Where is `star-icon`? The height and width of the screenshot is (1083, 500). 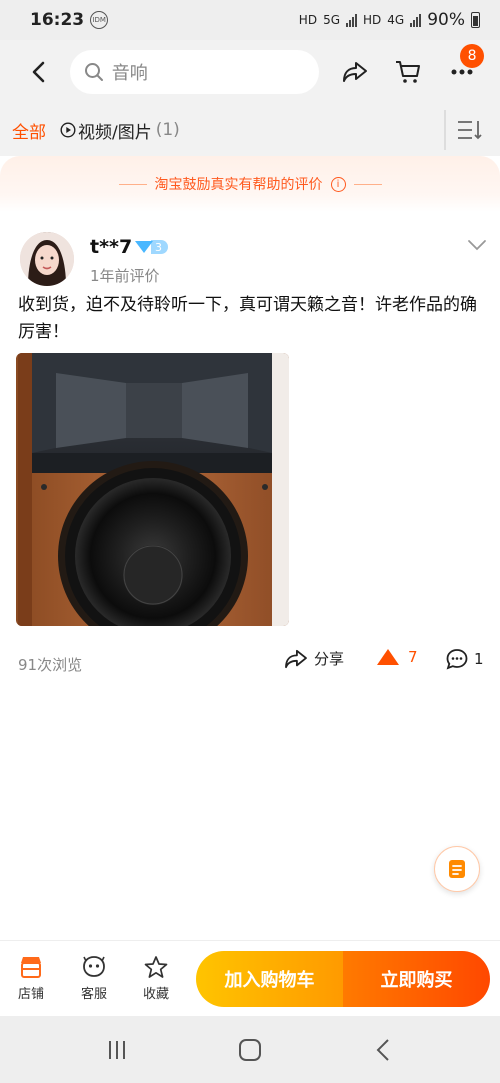 star-icon is located at coordinates (156, 967).